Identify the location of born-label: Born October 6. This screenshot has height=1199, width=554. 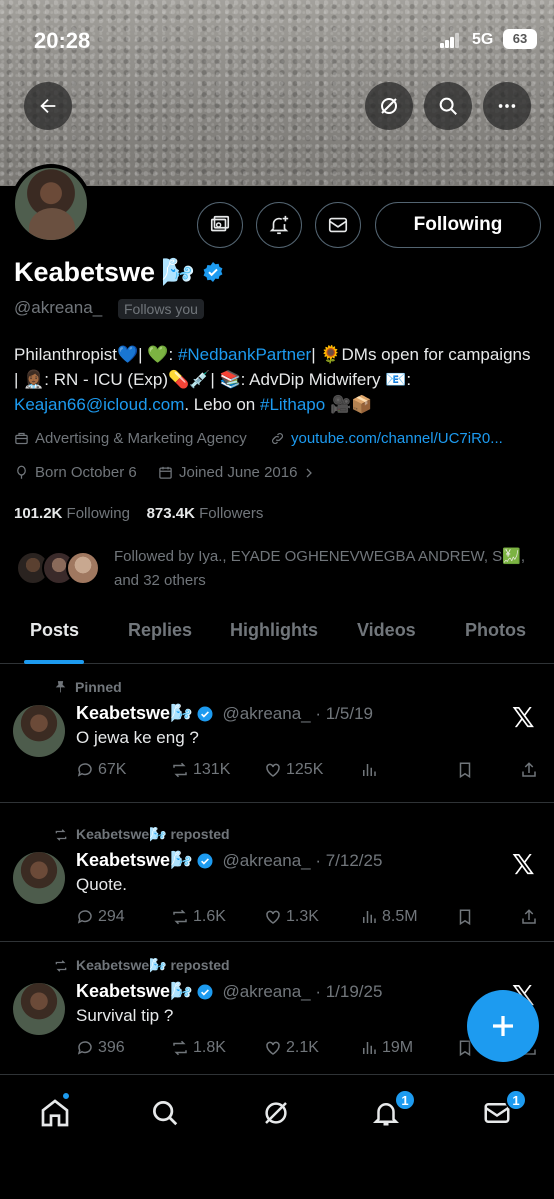
(86, 472).